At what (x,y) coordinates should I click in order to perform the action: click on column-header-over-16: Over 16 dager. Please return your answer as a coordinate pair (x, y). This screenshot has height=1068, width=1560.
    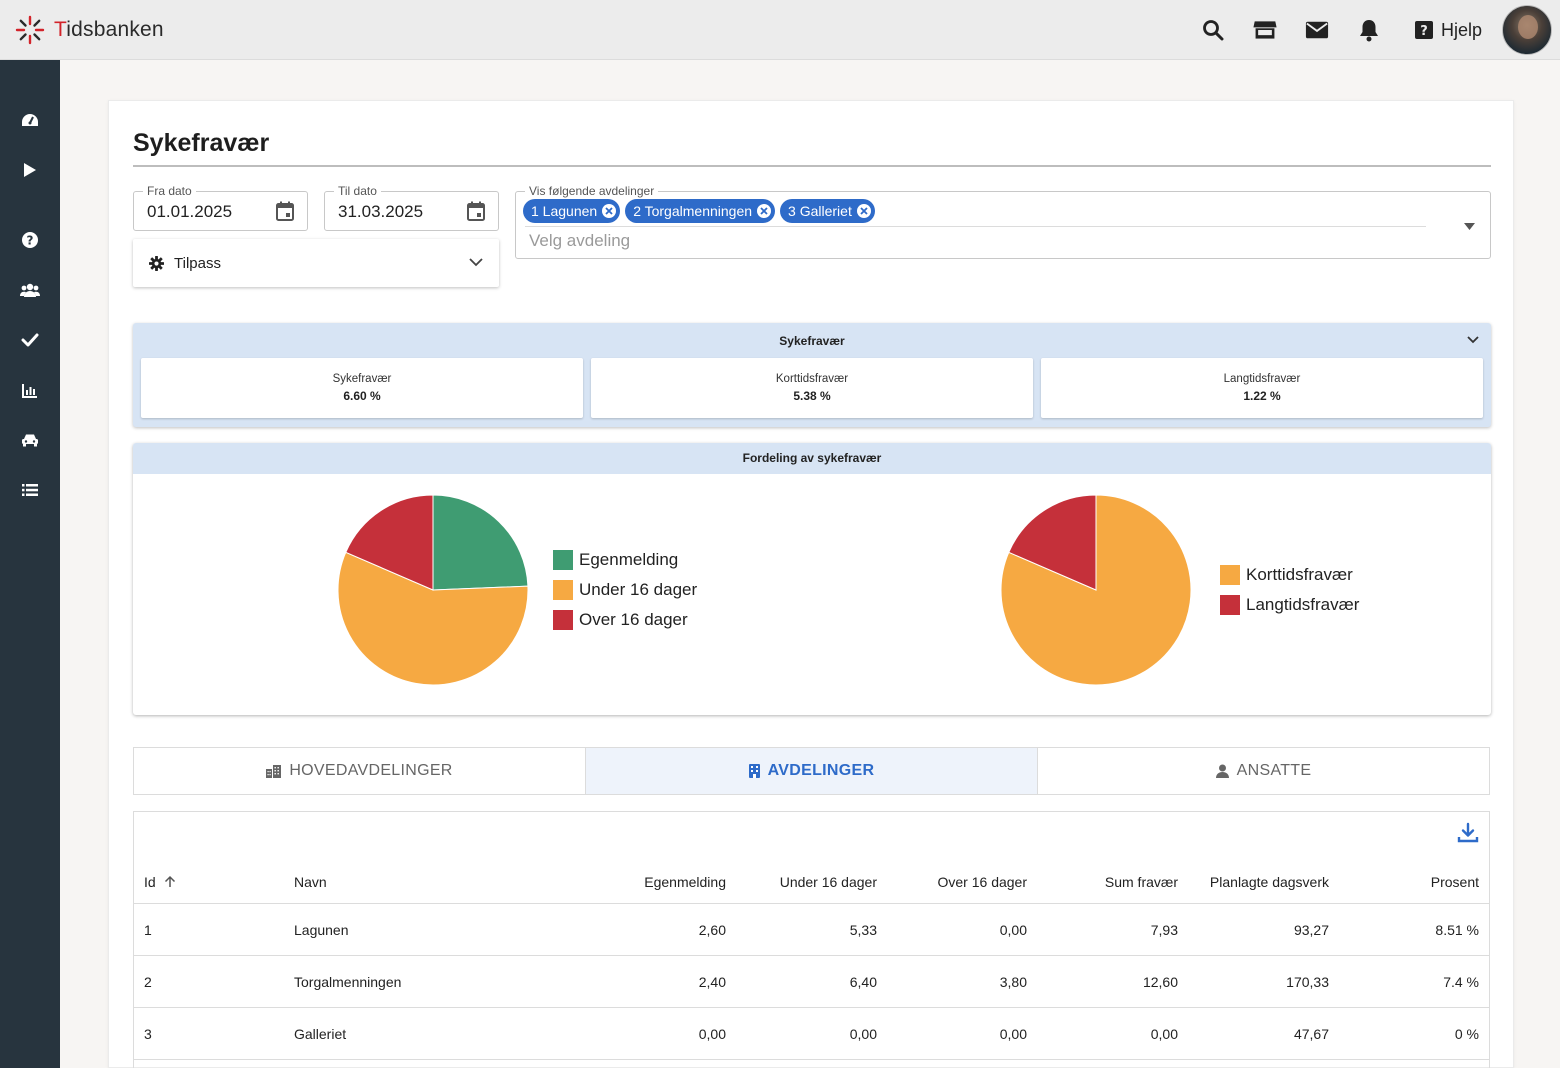
    Looking at the image, I should click on (956, 881).